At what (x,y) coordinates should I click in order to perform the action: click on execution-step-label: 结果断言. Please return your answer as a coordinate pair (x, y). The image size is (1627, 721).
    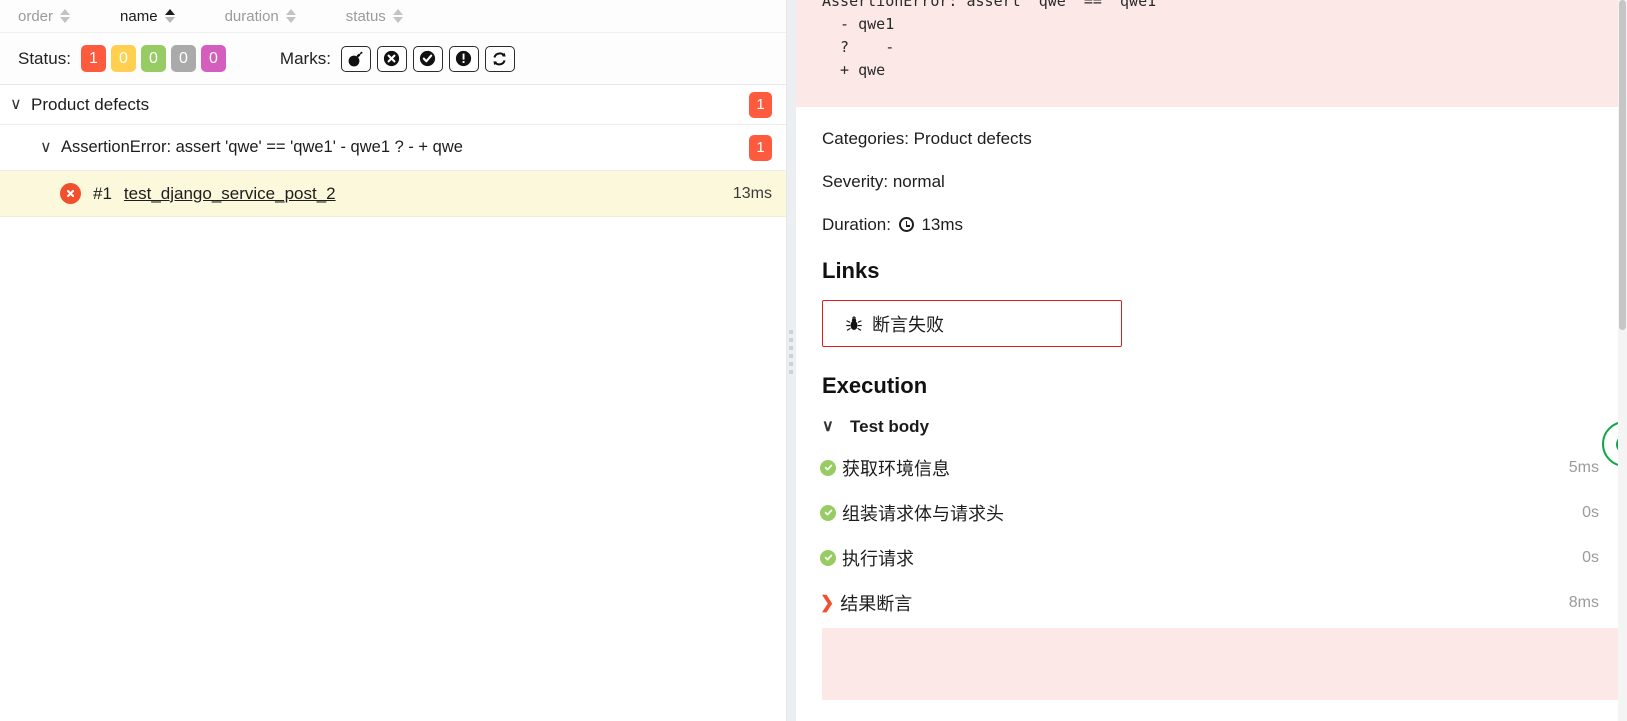
    Looking at the image, I should click on (876, 603).